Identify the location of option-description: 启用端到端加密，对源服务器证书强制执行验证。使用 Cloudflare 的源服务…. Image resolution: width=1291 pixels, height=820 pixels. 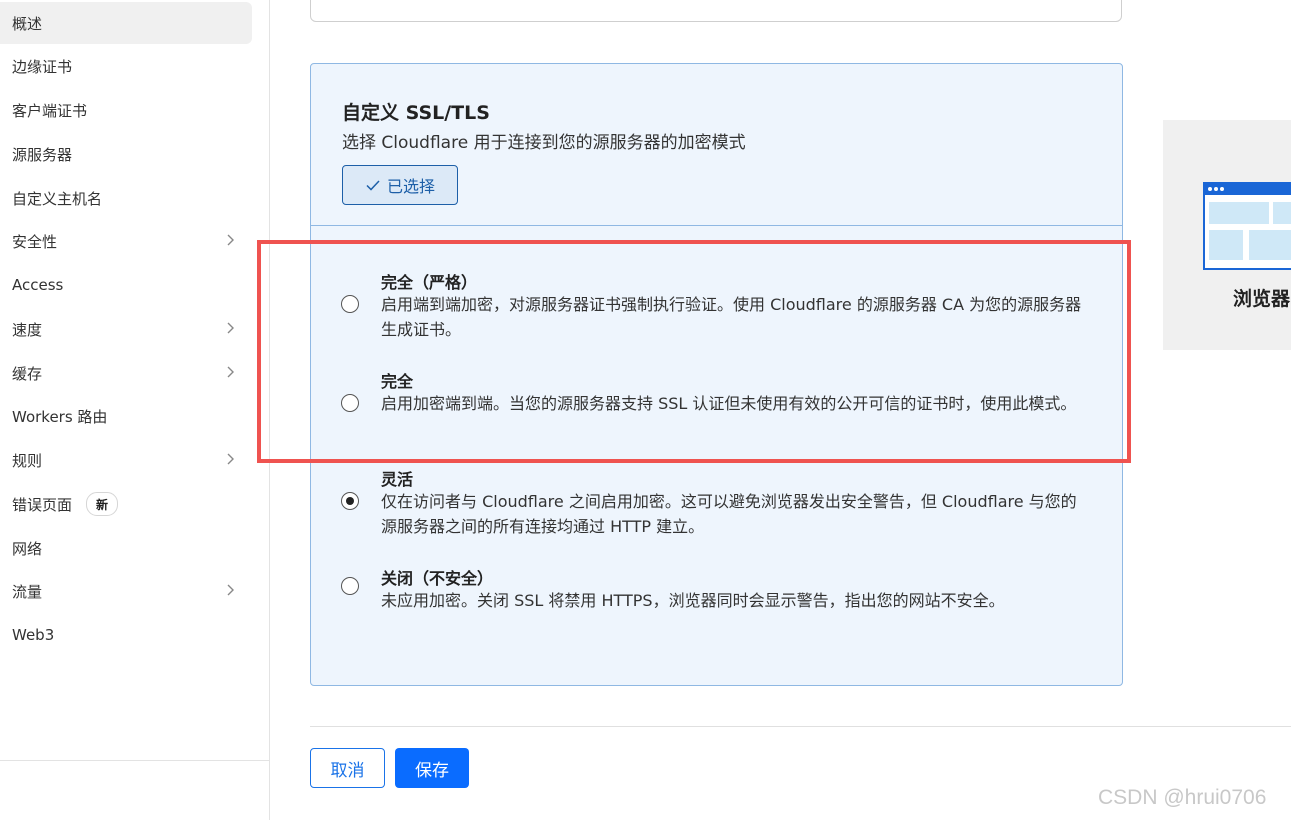
(731, 317).